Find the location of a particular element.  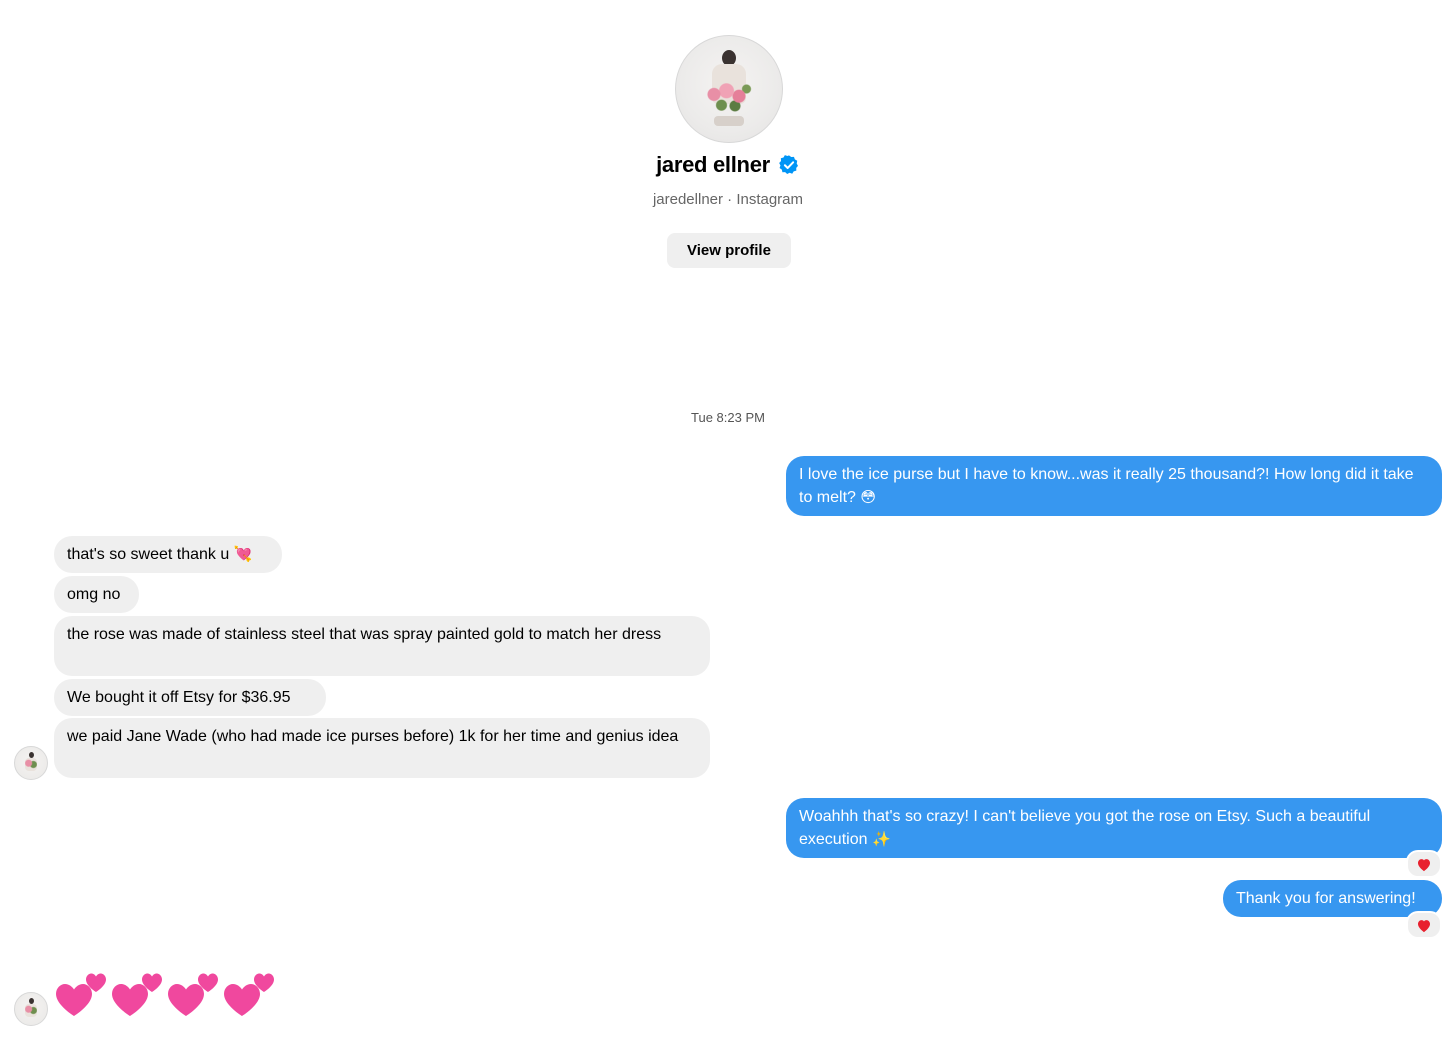

thread-timestamp: Tue 8:23 PM is located at coordinates (728, 417).